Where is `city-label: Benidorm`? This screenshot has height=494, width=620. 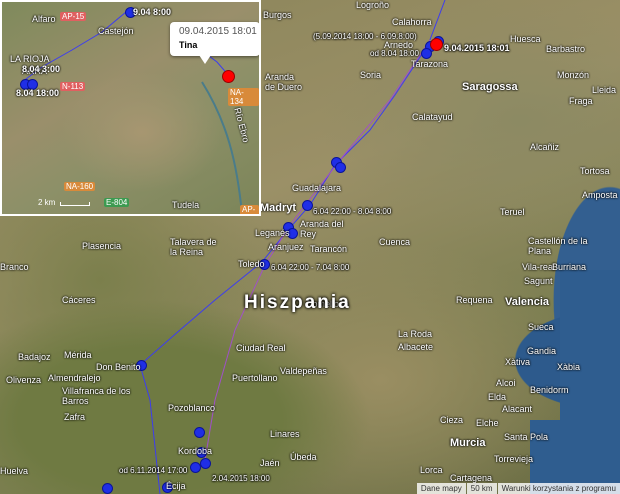
city-label: Benidorm is located at coordinates (549, 390).